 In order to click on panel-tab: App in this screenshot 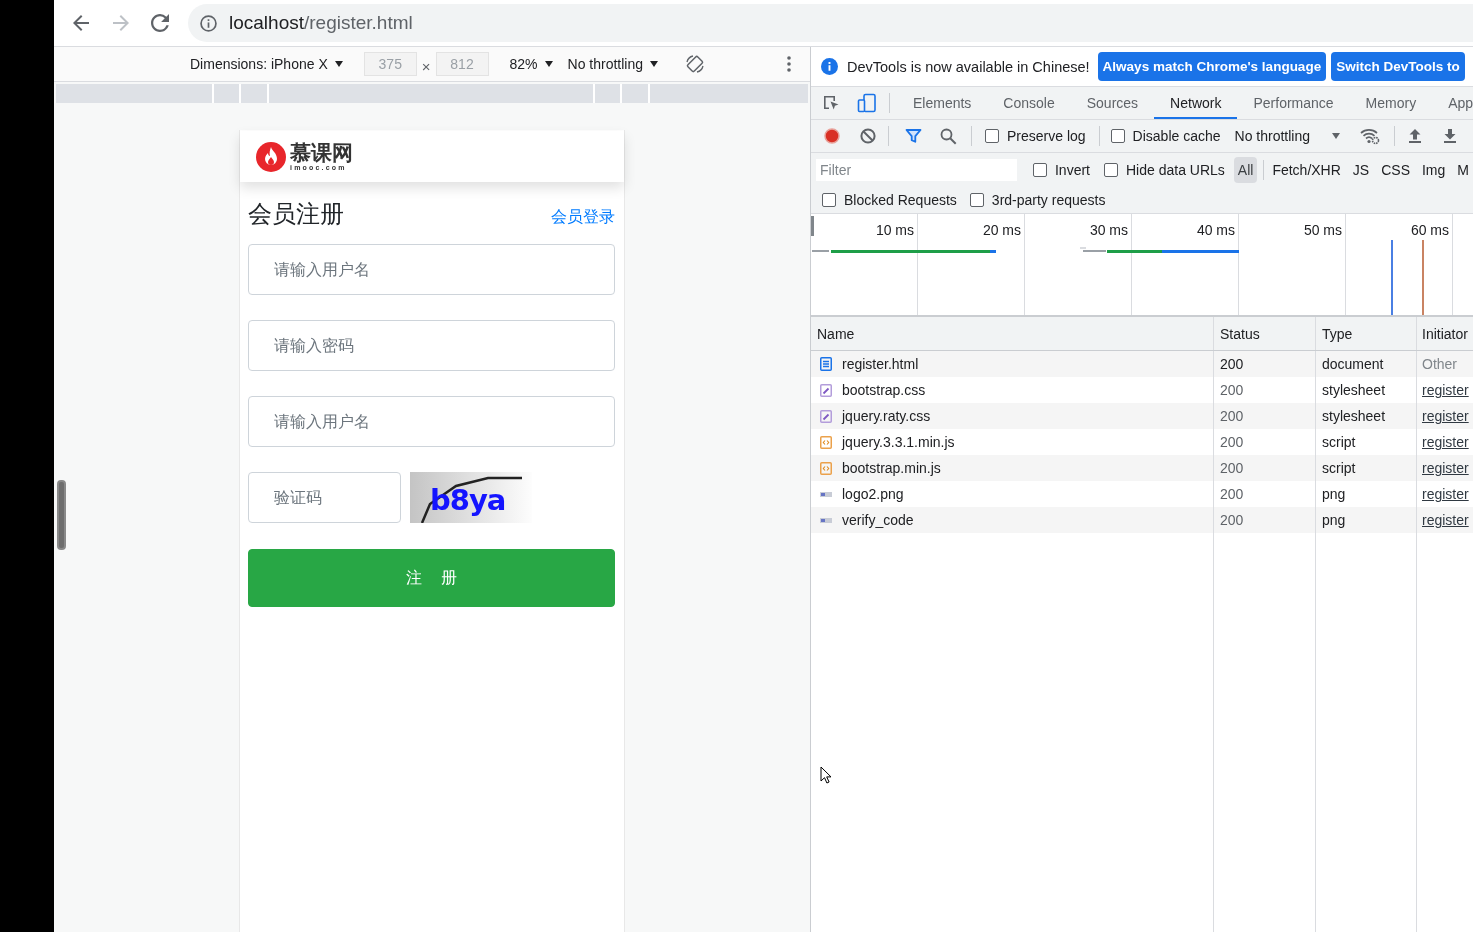, I will do `click(1452, 103)`.